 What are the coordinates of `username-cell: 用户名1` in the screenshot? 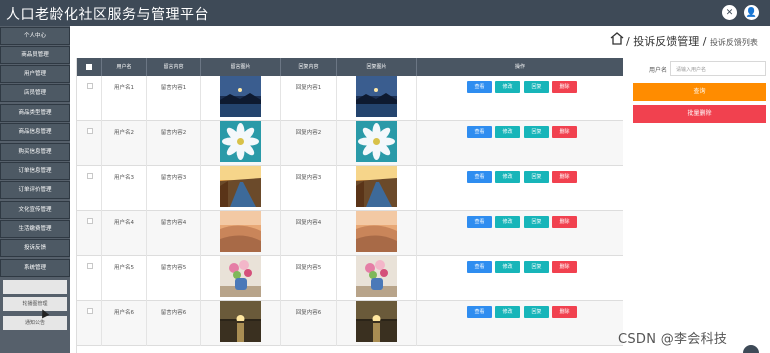 It's located at (124, 98).